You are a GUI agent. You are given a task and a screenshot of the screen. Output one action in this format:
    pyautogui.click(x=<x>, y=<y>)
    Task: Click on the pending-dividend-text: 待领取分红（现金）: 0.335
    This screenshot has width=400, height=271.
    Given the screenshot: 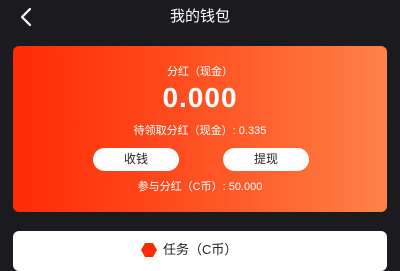 What is the action you would take?
    pyautogui.click(x=200, y=131)
    